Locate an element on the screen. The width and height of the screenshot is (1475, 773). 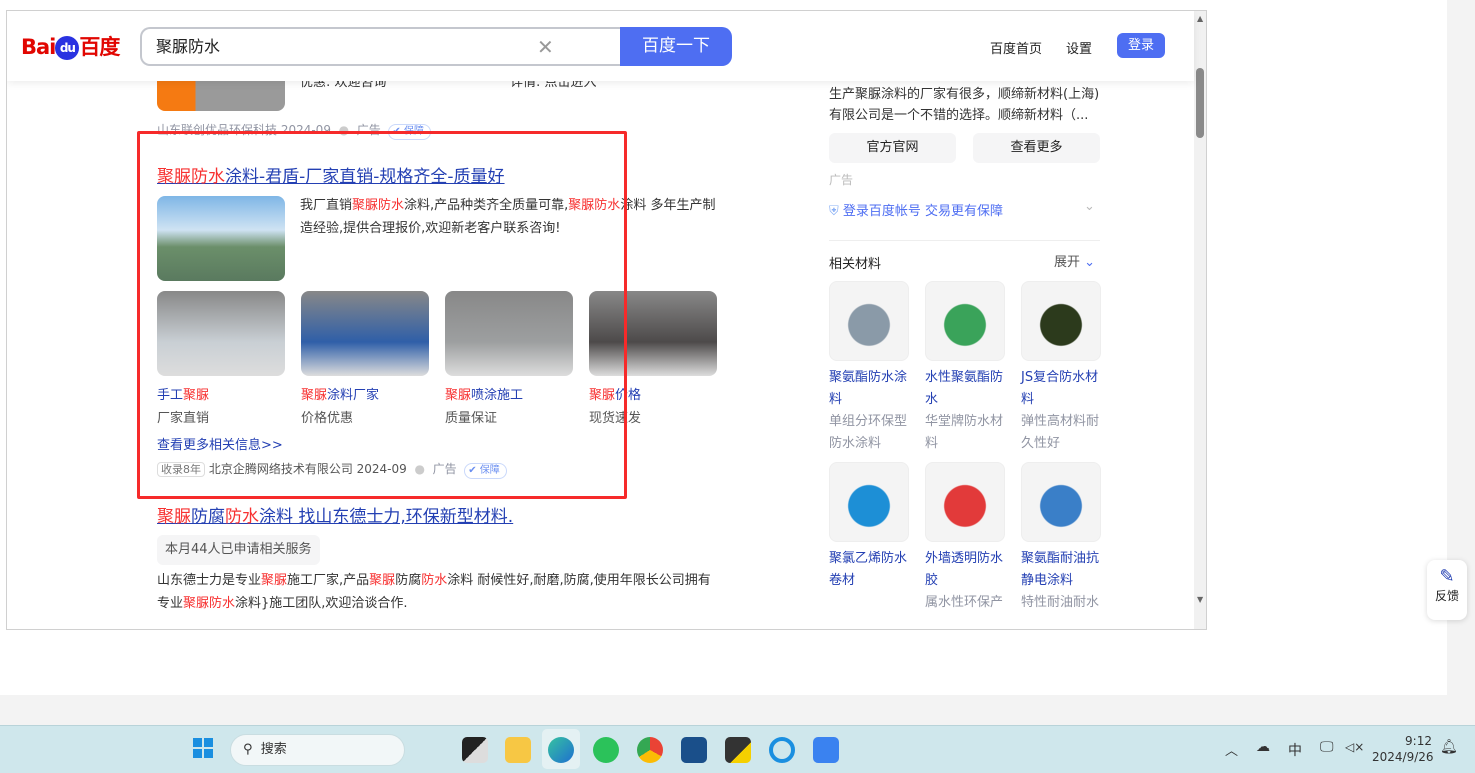
task-view-icon is located at coordinates (475, 750).